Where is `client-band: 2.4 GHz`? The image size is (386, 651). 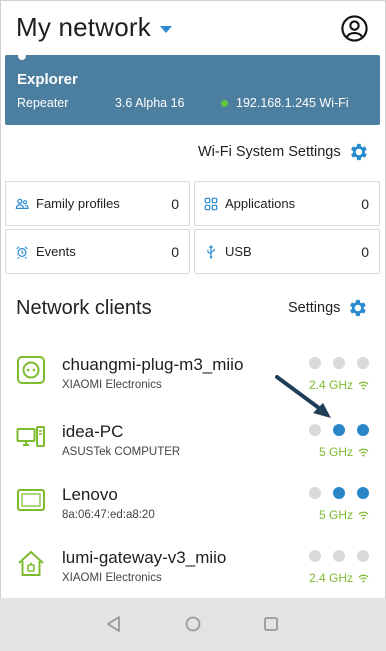
client-band: 2.4 GHz is located at coordinates (339, 578).